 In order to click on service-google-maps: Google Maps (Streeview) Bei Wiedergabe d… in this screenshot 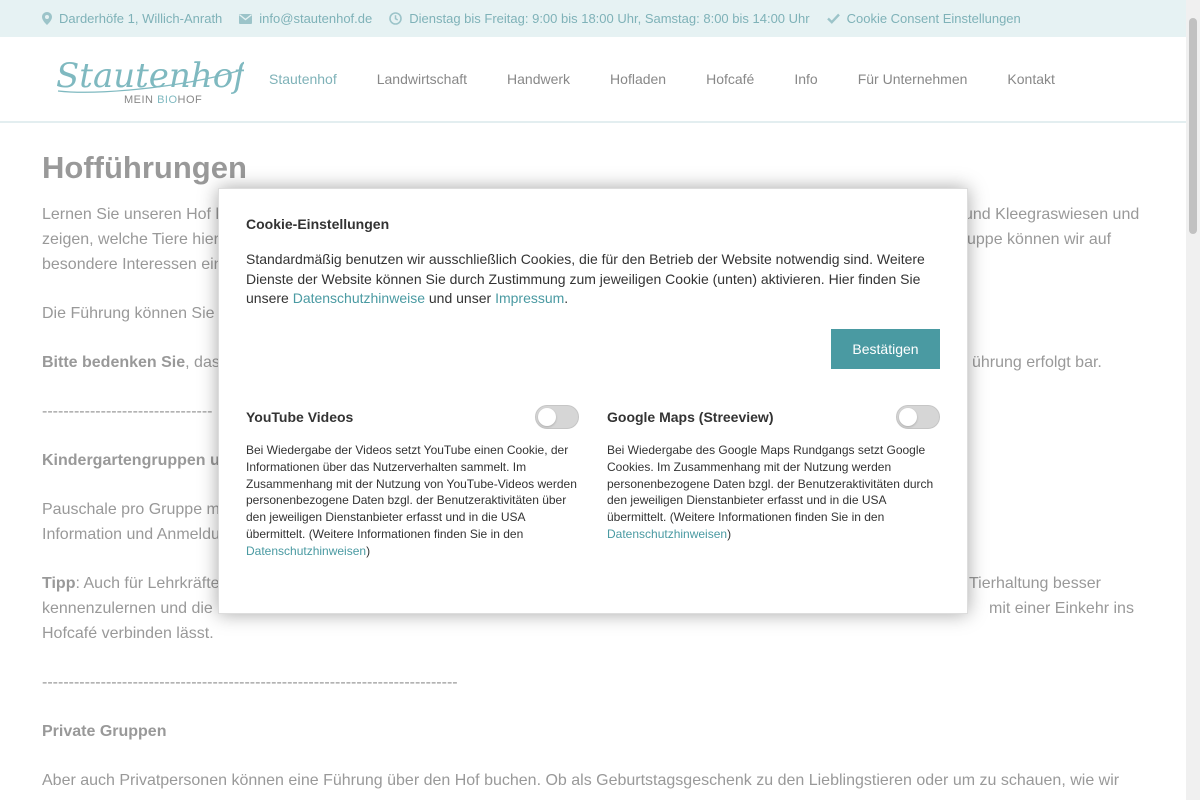, I will do `click(773, 474)`.